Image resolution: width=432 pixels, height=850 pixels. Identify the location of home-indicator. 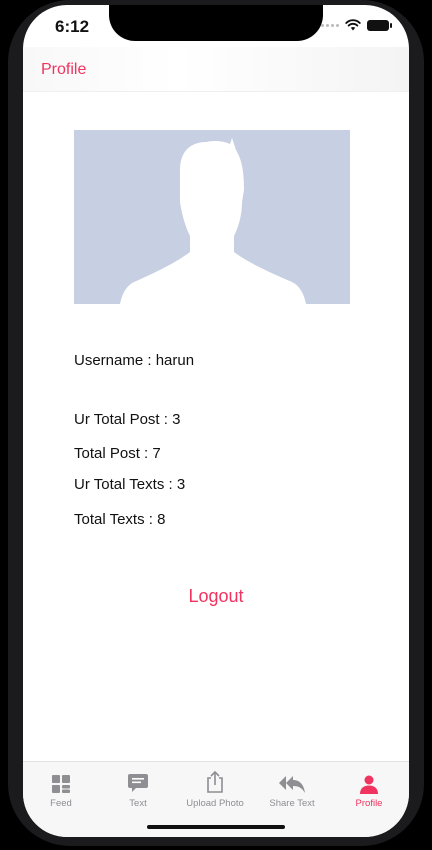
(216, 827).